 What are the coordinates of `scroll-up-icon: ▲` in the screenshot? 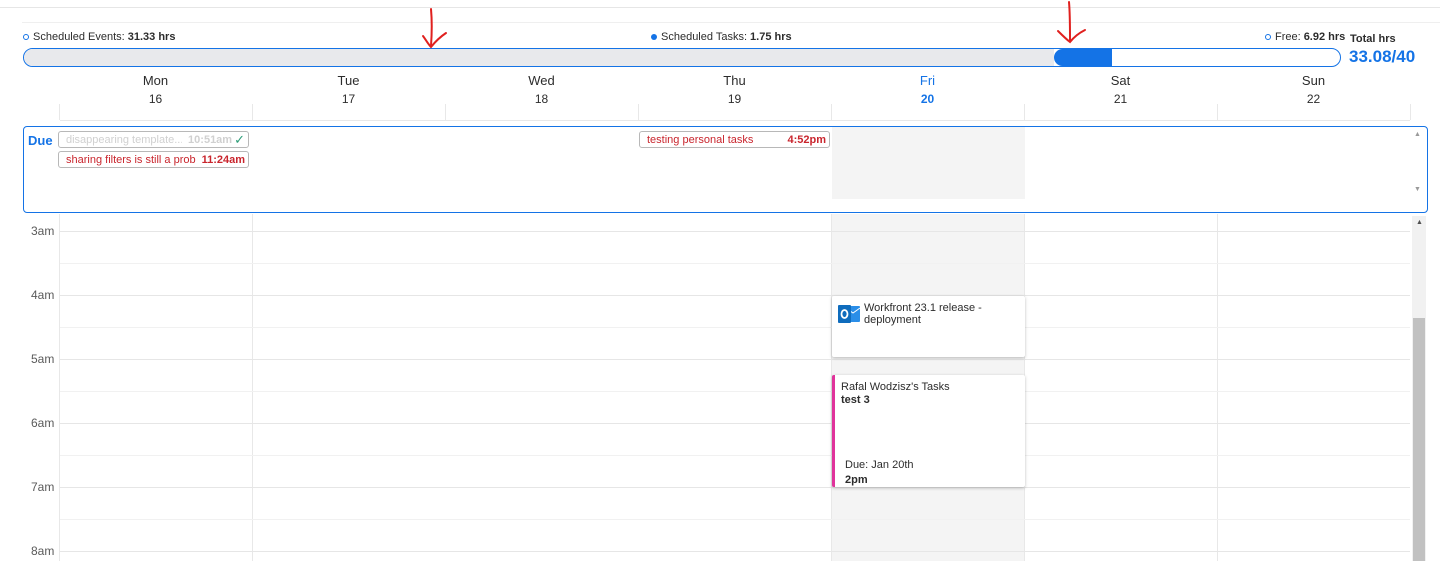 It's located at (1419, 222).